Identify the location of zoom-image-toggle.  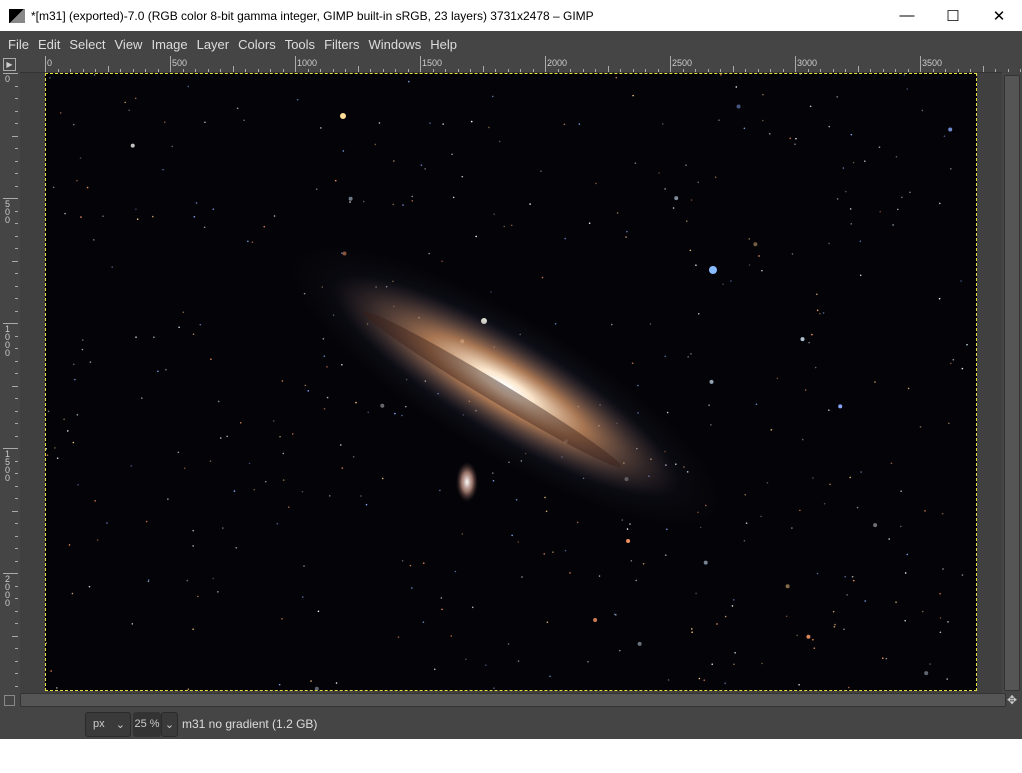
(9, 700).